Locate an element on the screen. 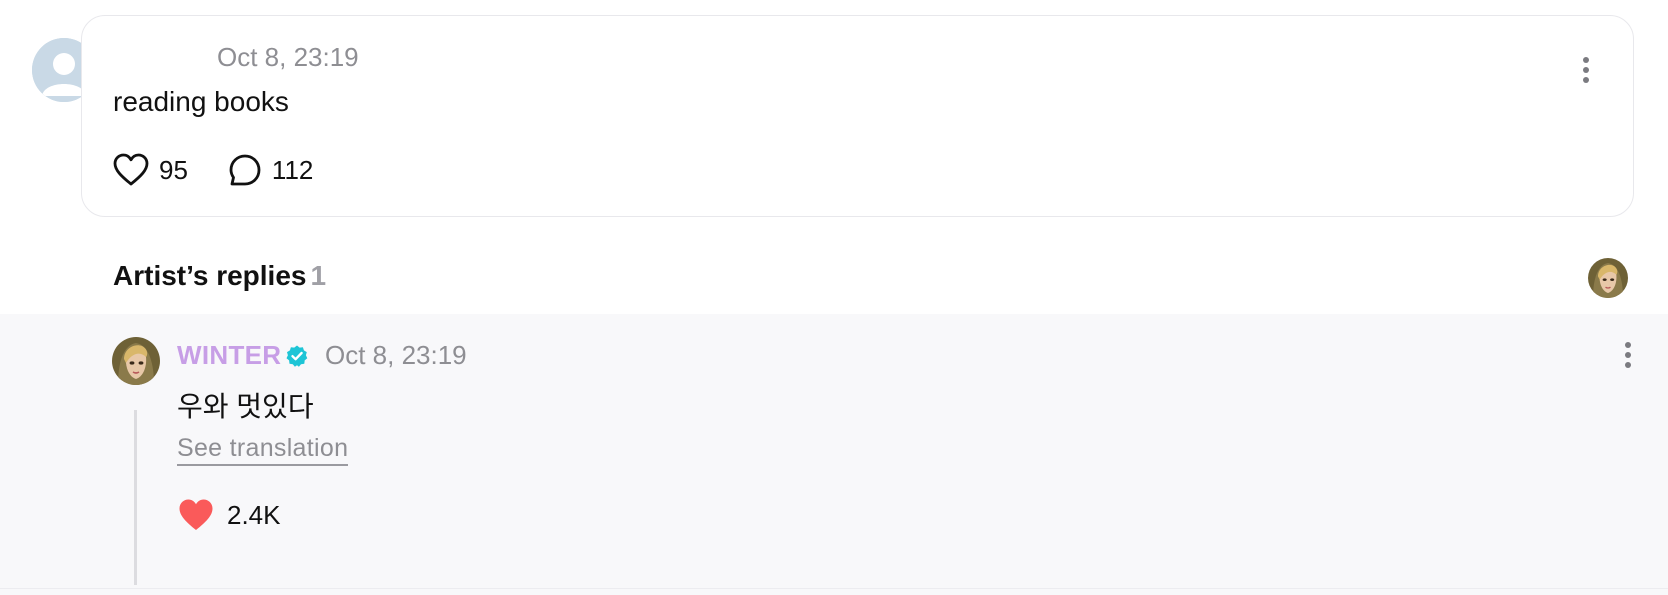 This screenshot has height=595, width=1668. post-more-options-icon is located at coordinates (1586, 70).